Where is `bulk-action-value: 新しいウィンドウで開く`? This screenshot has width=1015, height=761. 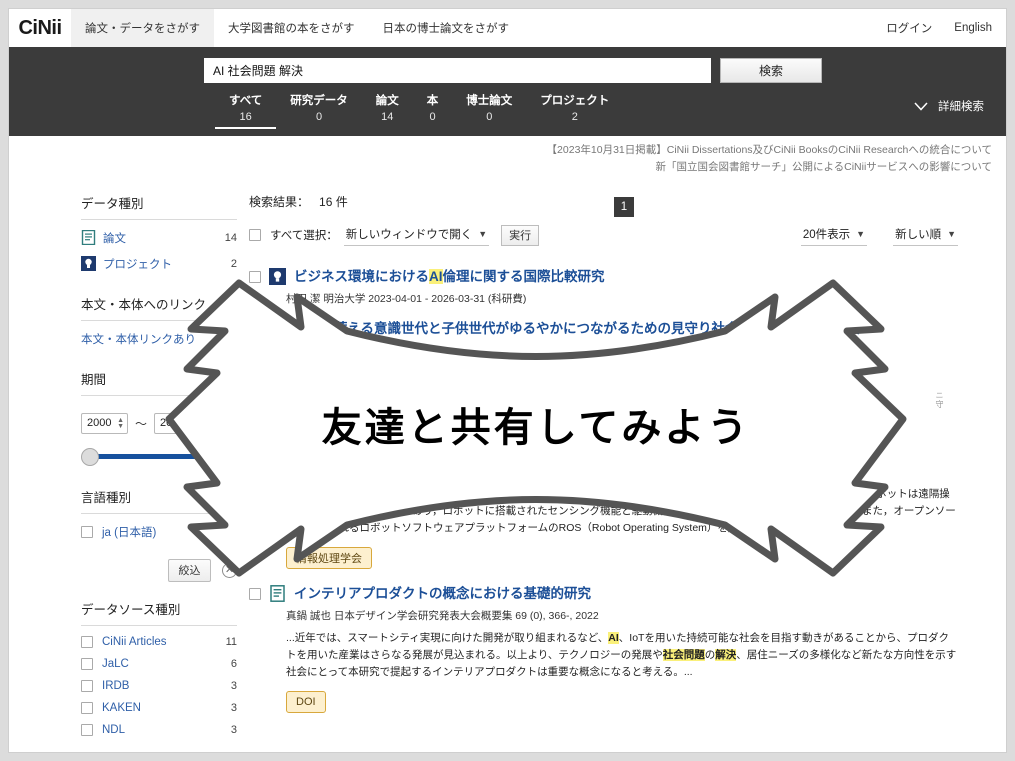
bulk-action-value: 新しいウィンドウで開く is located at coordinates (409, 234).